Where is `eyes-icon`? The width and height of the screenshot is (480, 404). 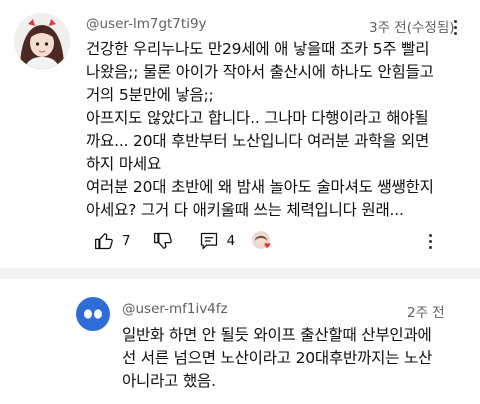
eyes-icon is located at coordinates (93, 314).